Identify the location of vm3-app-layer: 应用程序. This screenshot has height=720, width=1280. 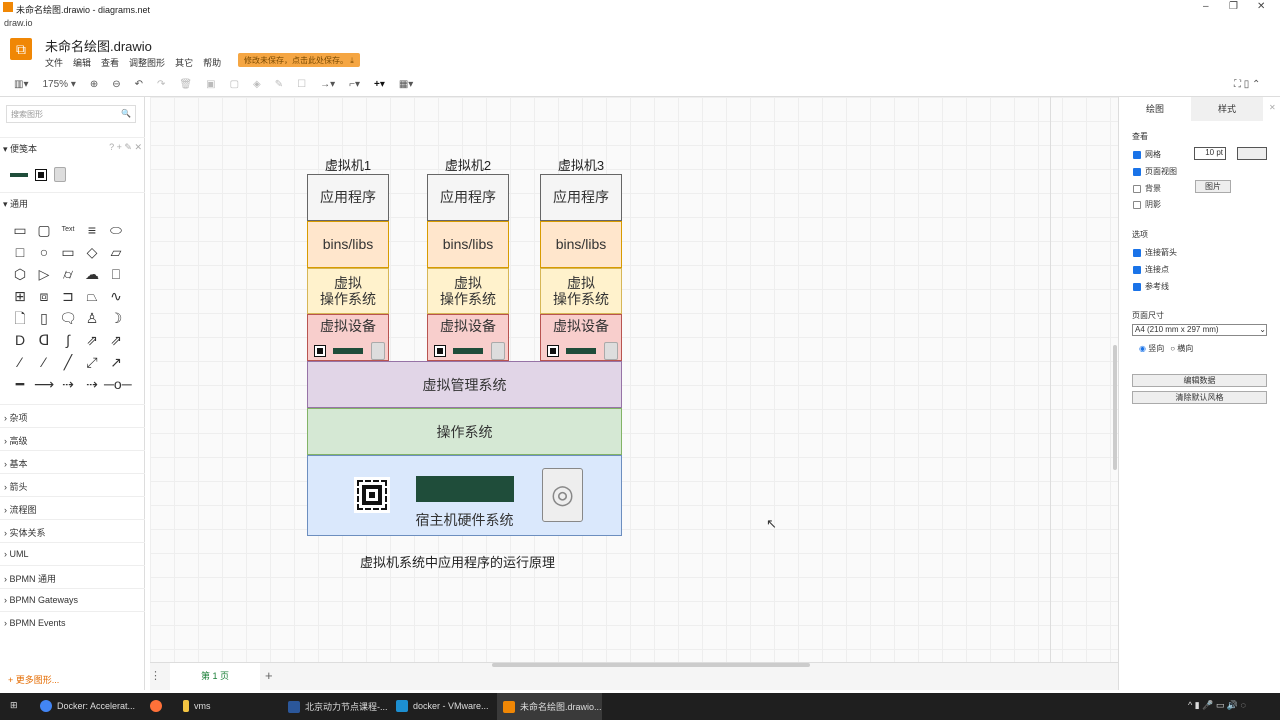
(581, 197).